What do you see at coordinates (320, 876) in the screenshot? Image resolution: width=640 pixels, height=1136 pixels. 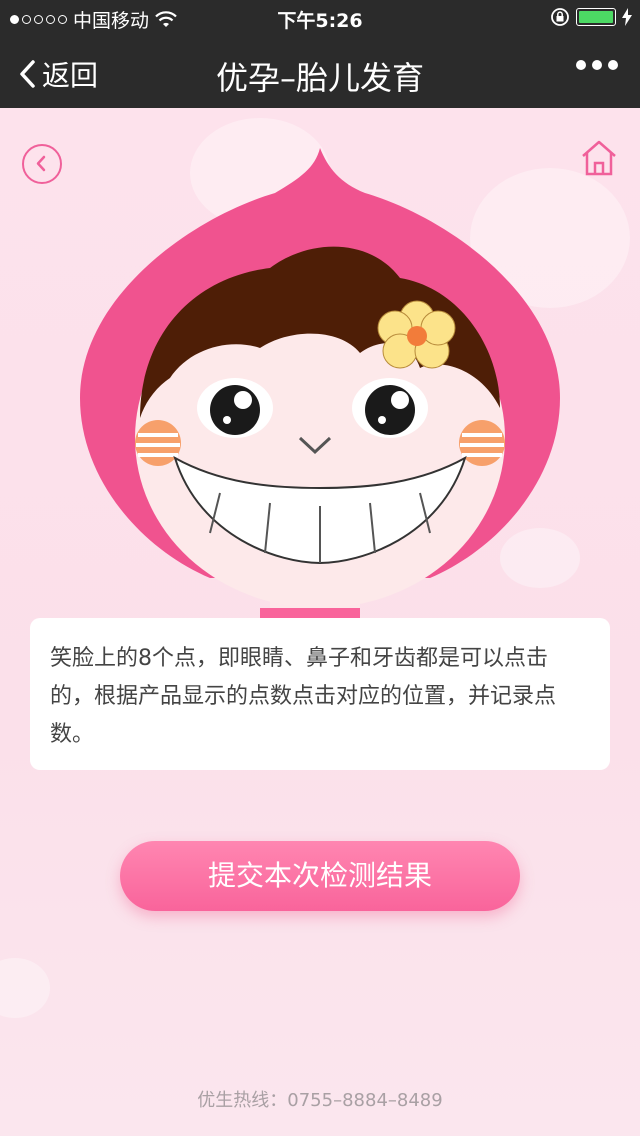 I see `submit-result-button: 提交本次检测结果` at bounding box center [320, 876].